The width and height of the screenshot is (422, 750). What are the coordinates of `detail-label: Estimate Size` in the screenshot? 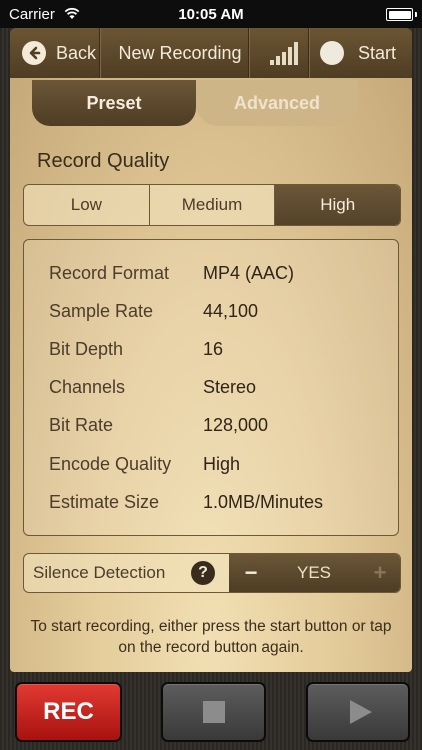 It's located at (104, 502).